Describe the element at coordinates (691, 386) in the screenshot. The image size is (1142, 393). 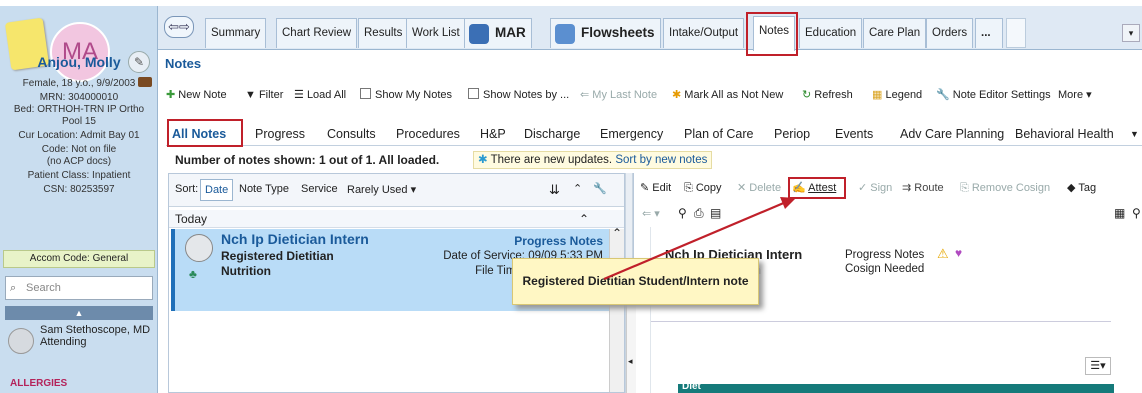
I see `diet-section-label: Diet` at that location.